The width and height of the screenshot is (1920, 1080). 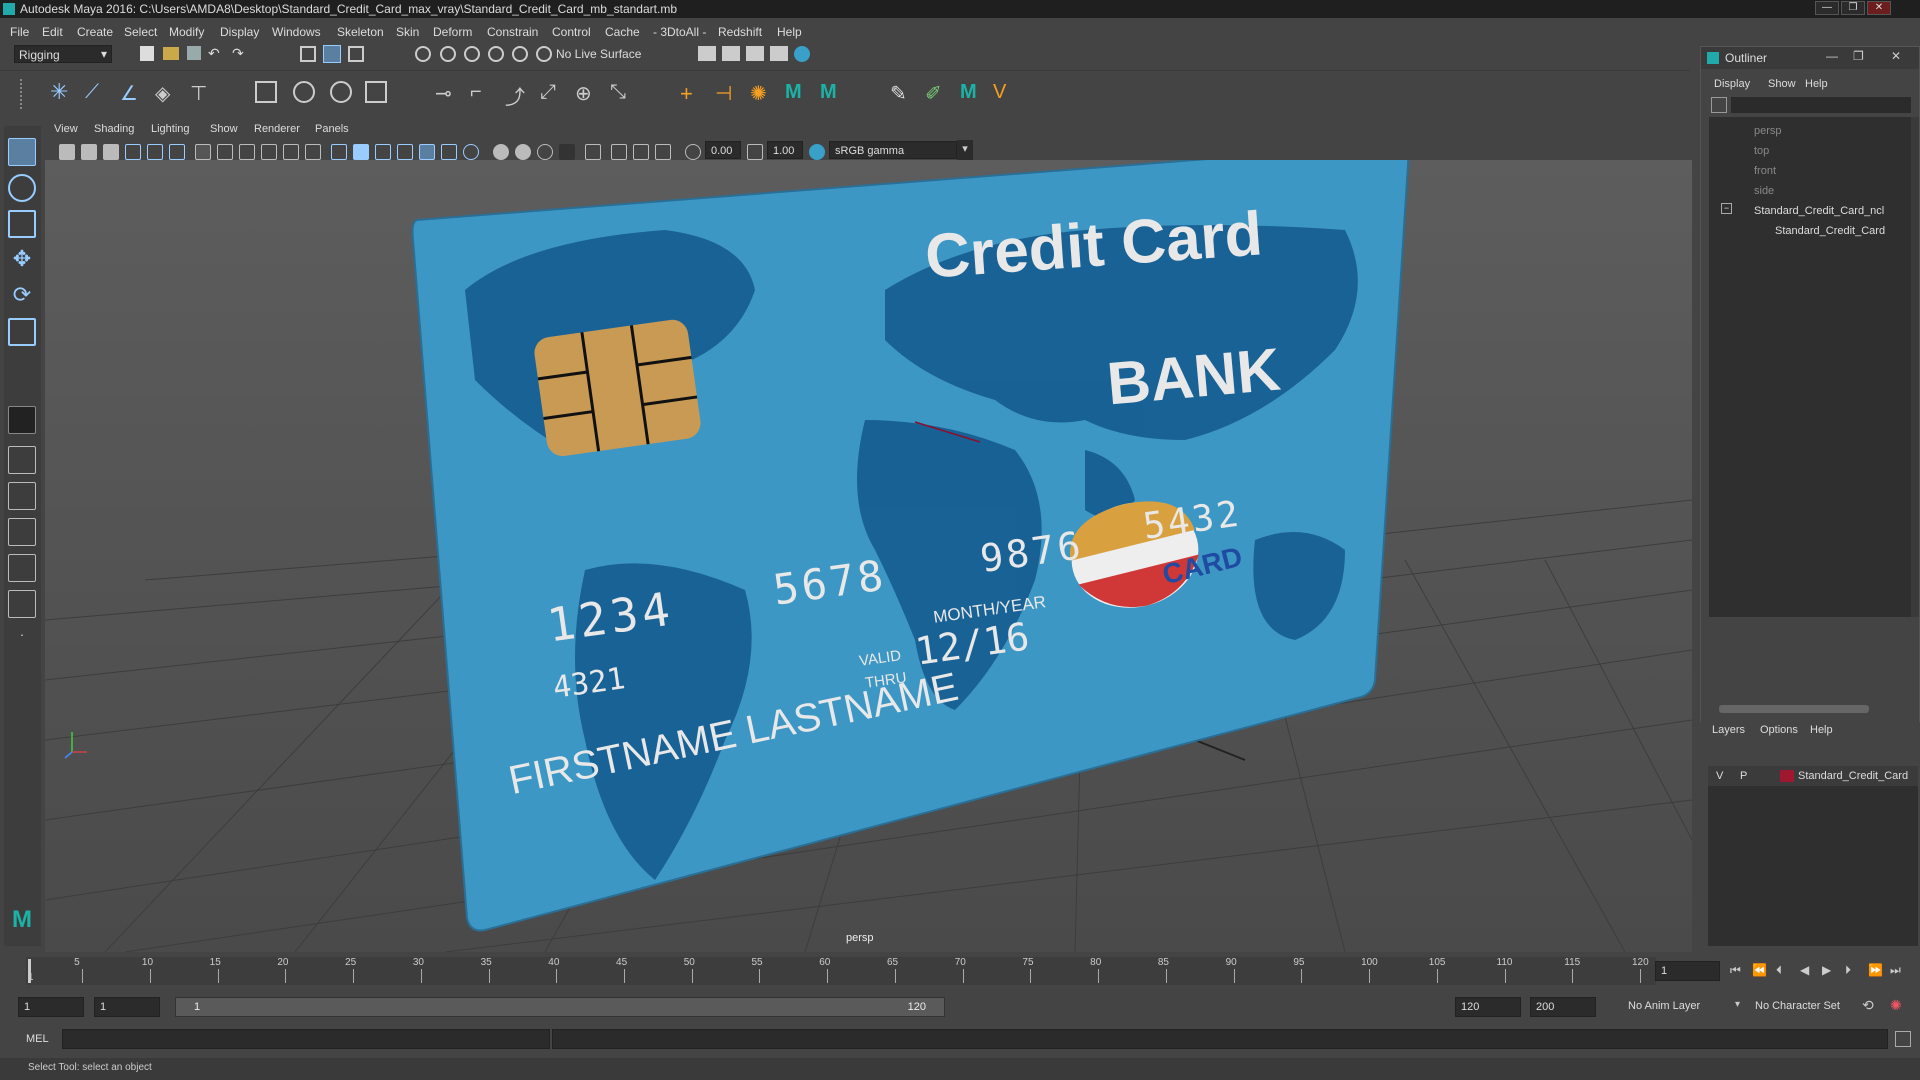 What do you see at coordinates (22, 224) in the screenshot?
I see `paint-select-icon` at bounding box center [22, 224].